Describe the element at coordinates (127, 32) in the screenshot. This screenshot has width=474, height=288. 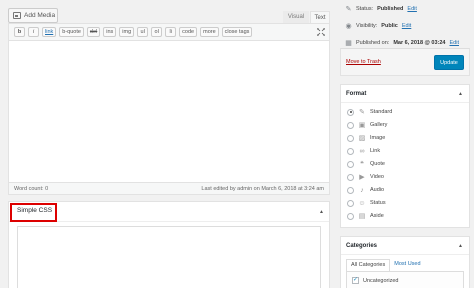
I see `qt-img-button: img` at that location.